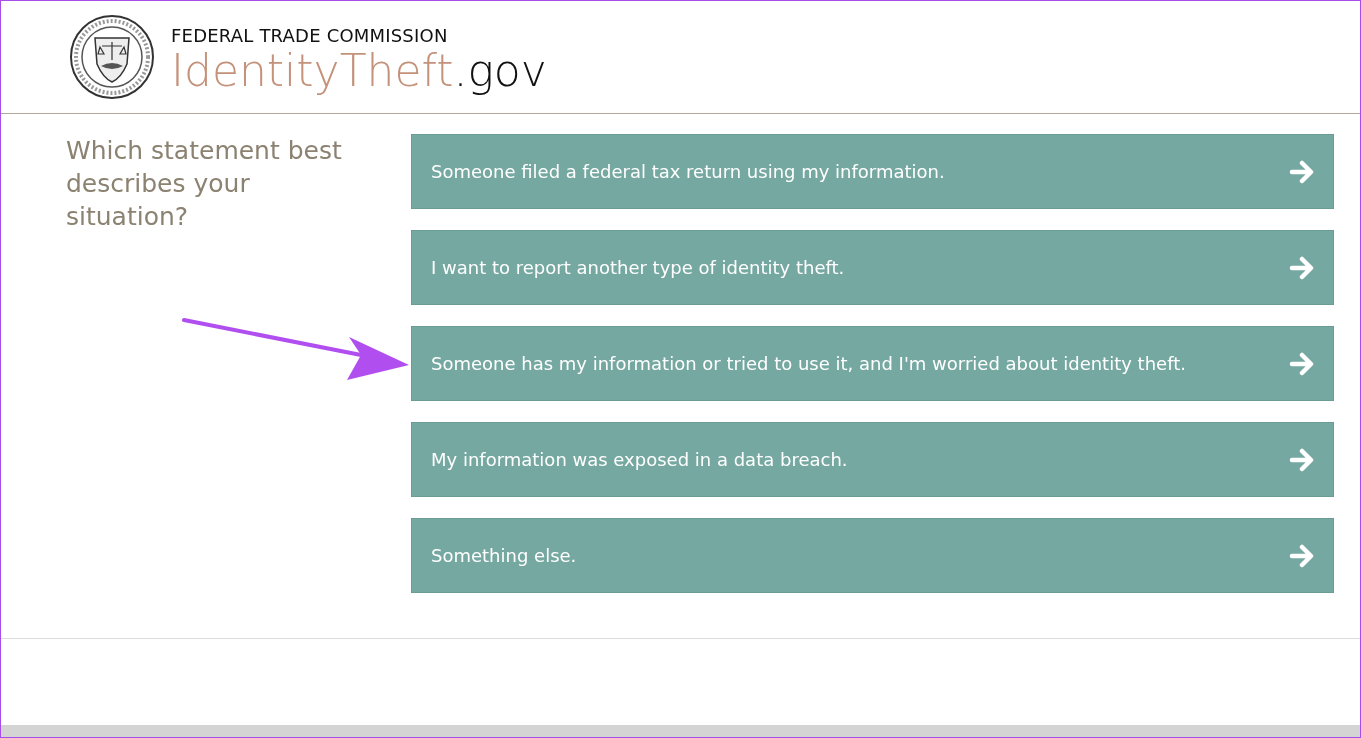  I want to click on option-button: I want to report another type of identity theft., so click(872, 267).